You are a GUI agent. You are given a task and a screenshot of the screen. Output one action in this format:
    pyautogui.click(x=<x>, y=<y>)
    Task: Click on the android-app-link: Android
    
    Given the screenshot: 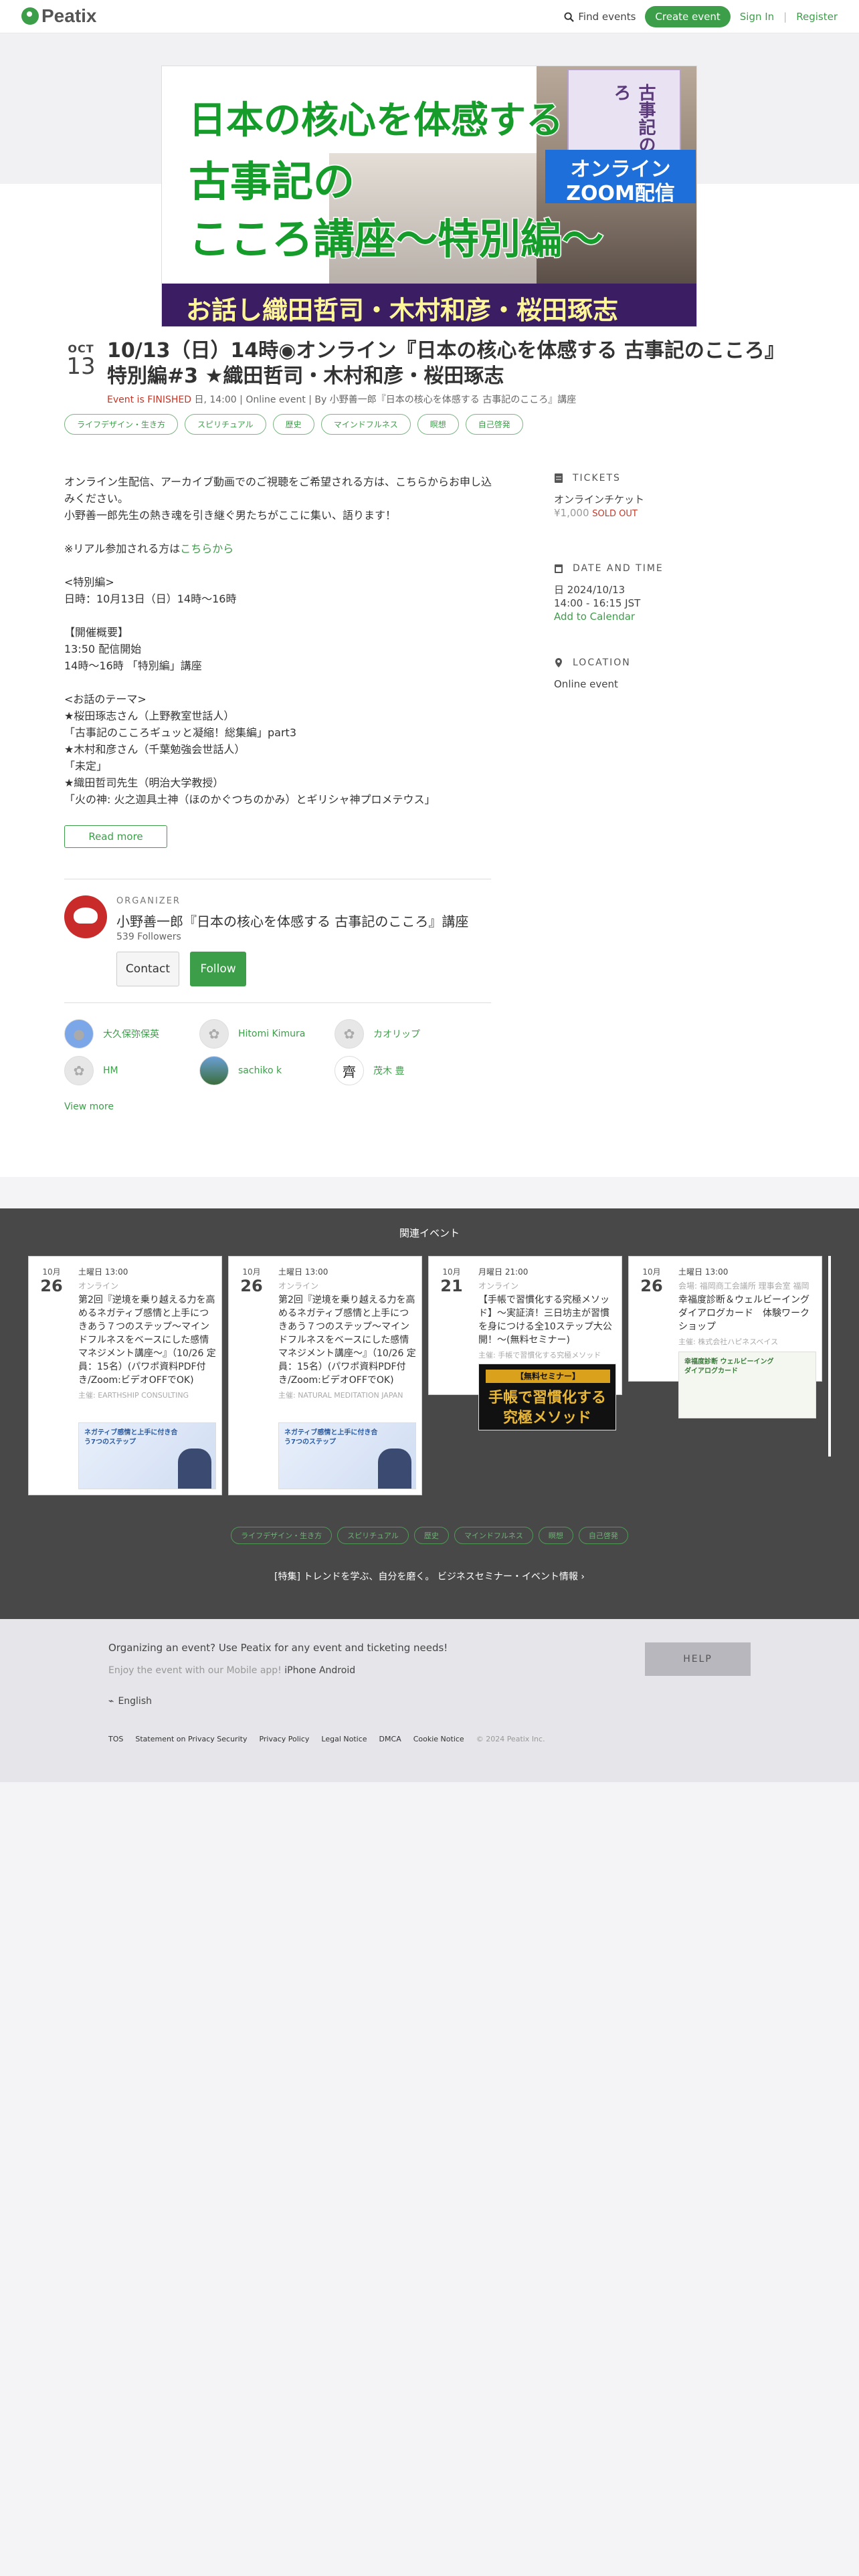 What is the action you would take?
    pyautogui.click(x=337, y=1670)
    